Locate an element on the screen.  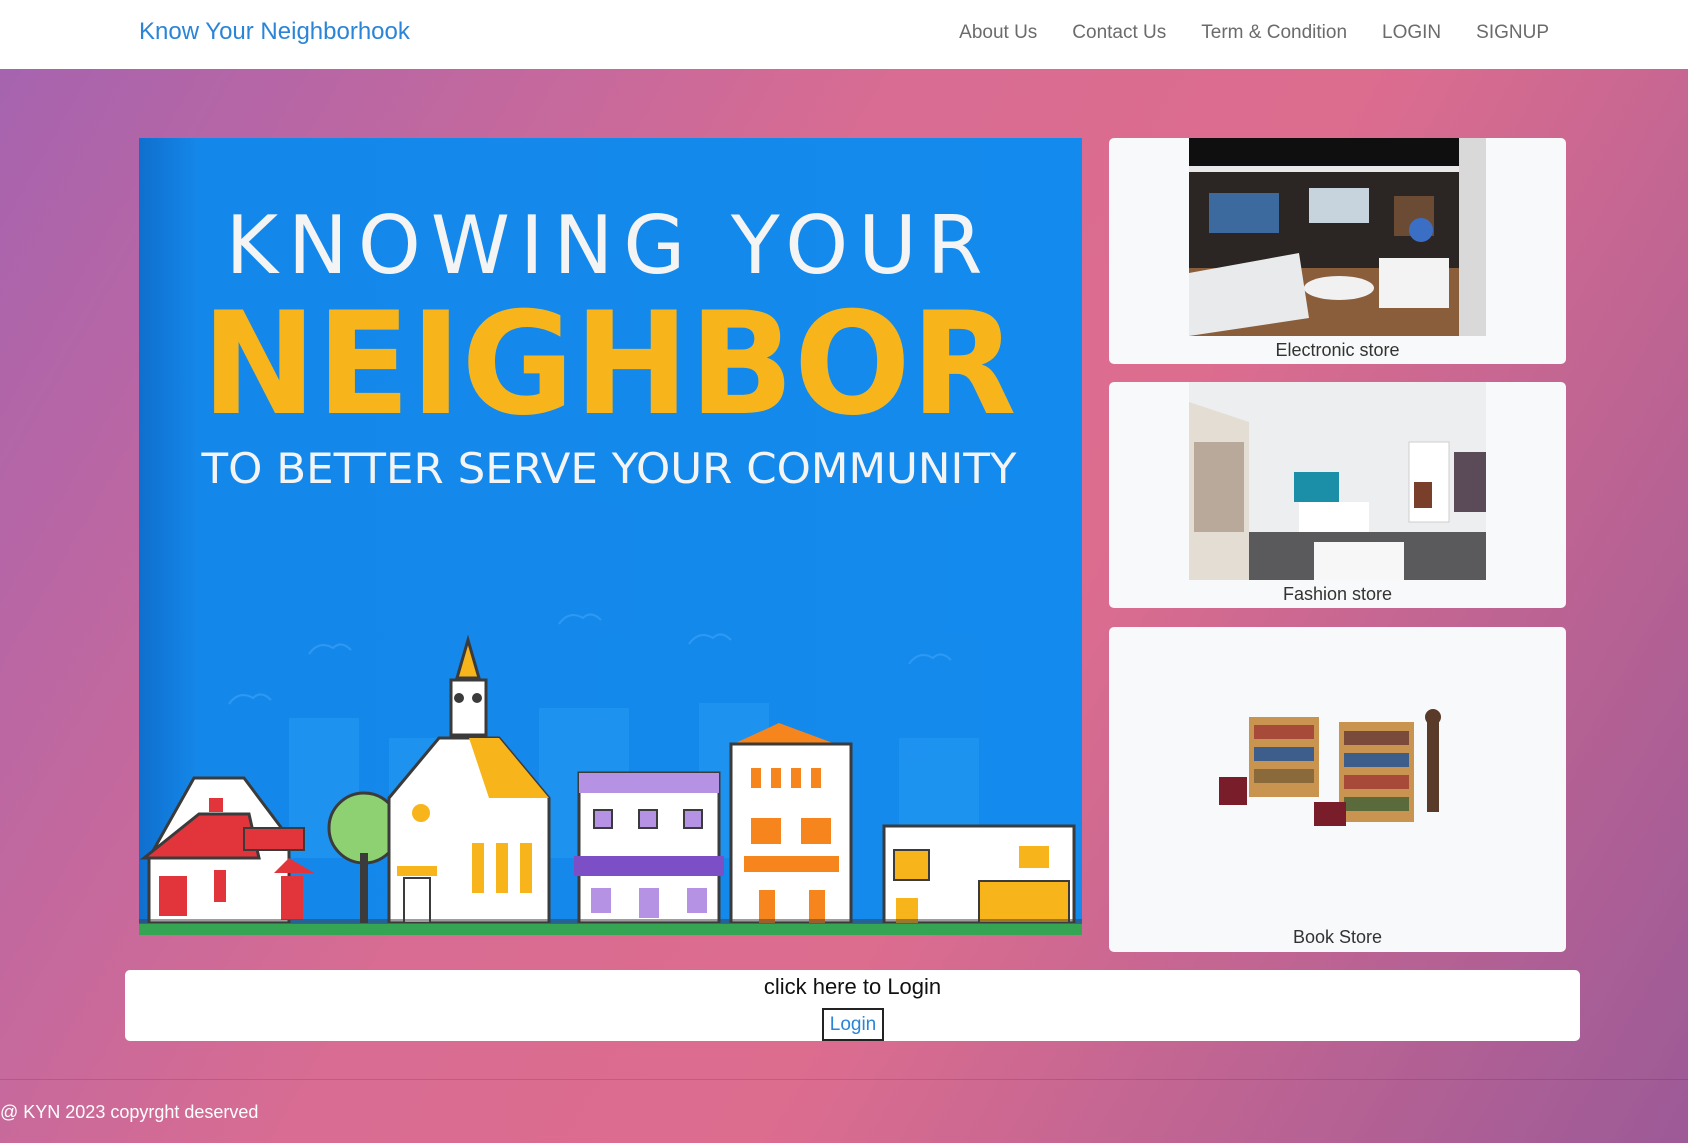
brand-link: Know Your Neighborhook is located at coordinates (274, 32).